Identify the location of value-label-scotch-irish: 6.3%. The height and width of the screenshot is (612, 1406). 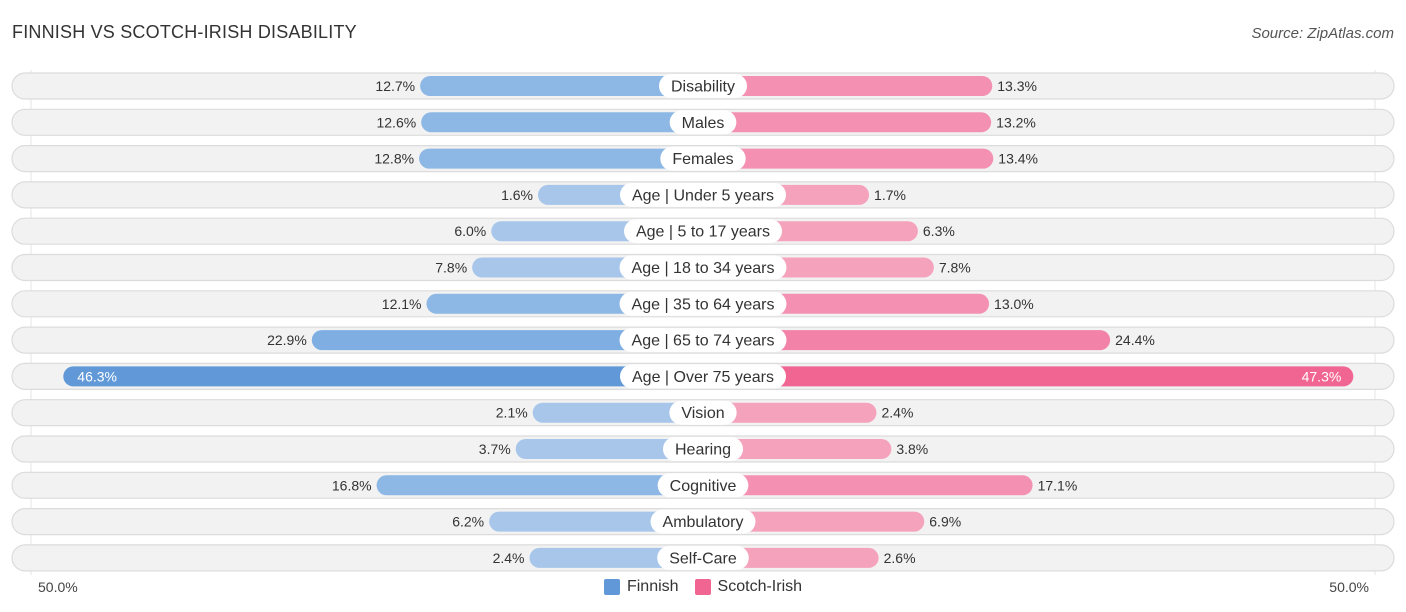
(939, 231).